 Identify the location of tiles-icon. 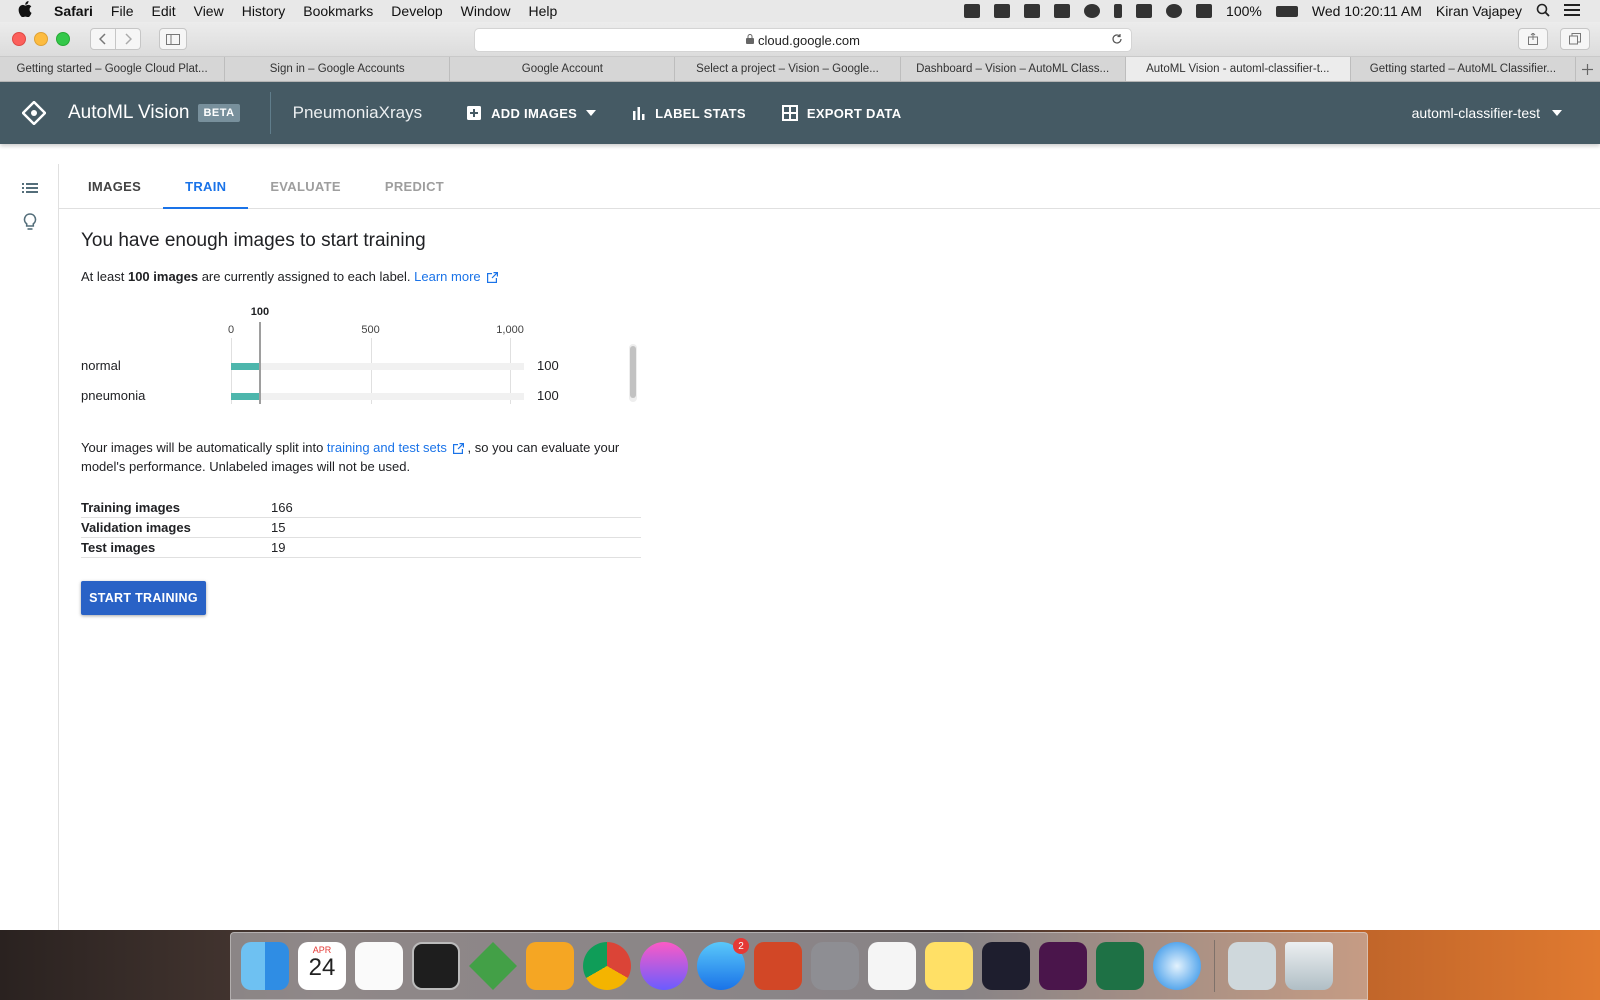
(1062, 11).